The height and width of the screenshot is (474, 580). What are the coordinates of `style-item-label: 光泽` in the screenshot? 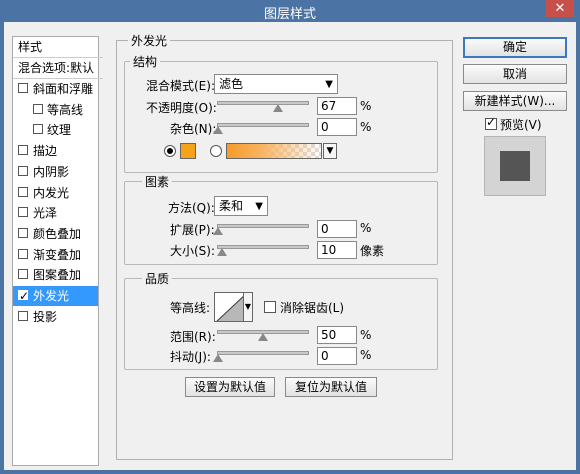 It's located at (45, 213).